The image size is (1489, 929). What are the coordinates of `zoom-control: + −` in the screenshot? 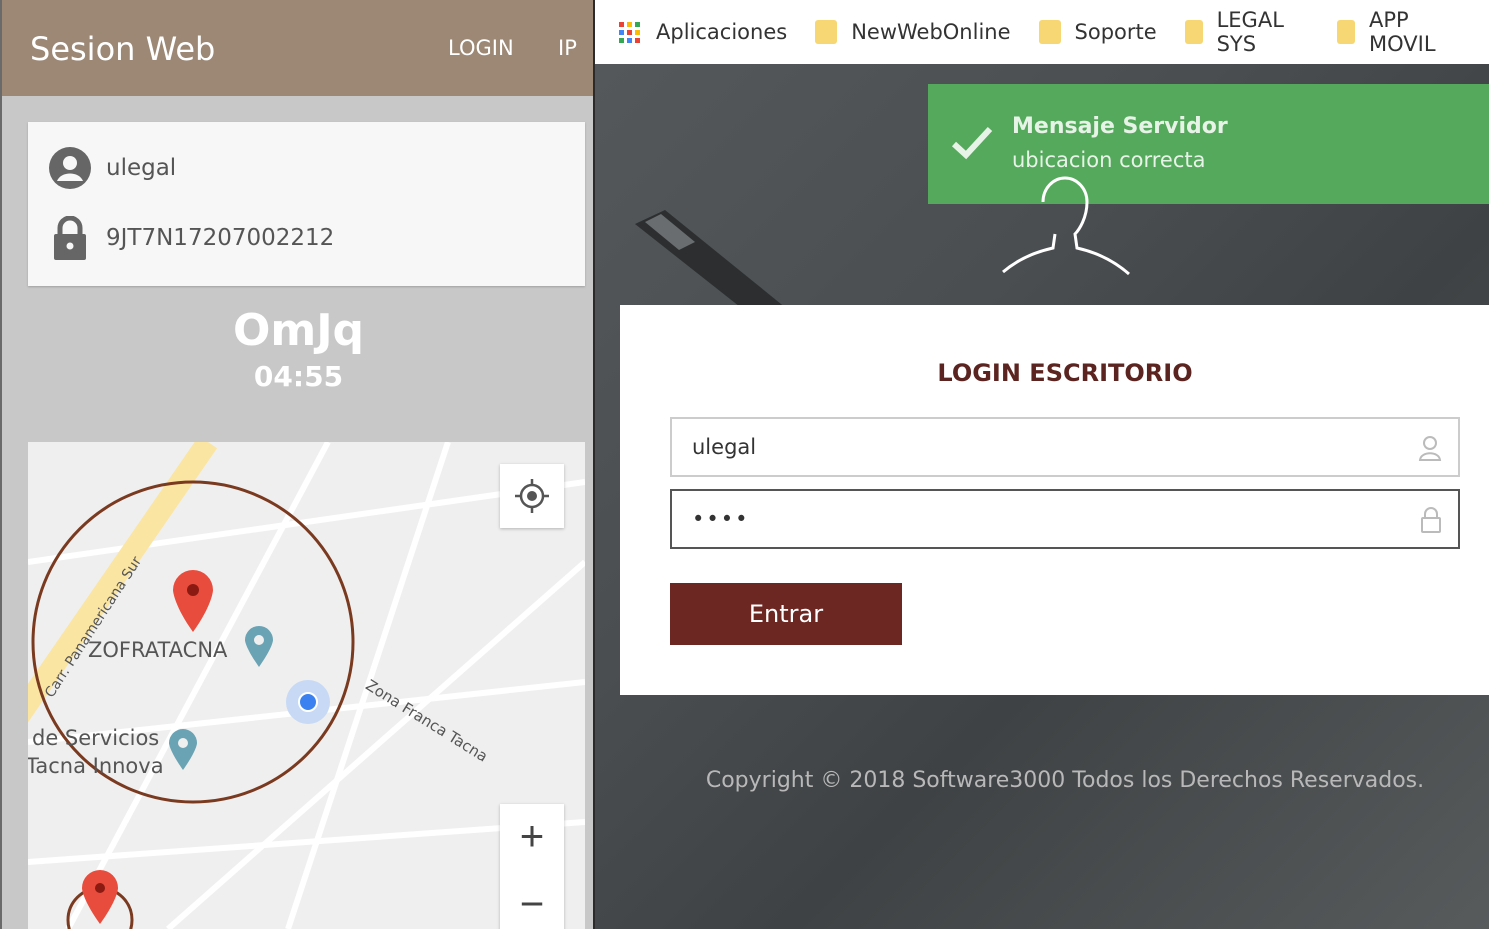 It's located at (532, 866).